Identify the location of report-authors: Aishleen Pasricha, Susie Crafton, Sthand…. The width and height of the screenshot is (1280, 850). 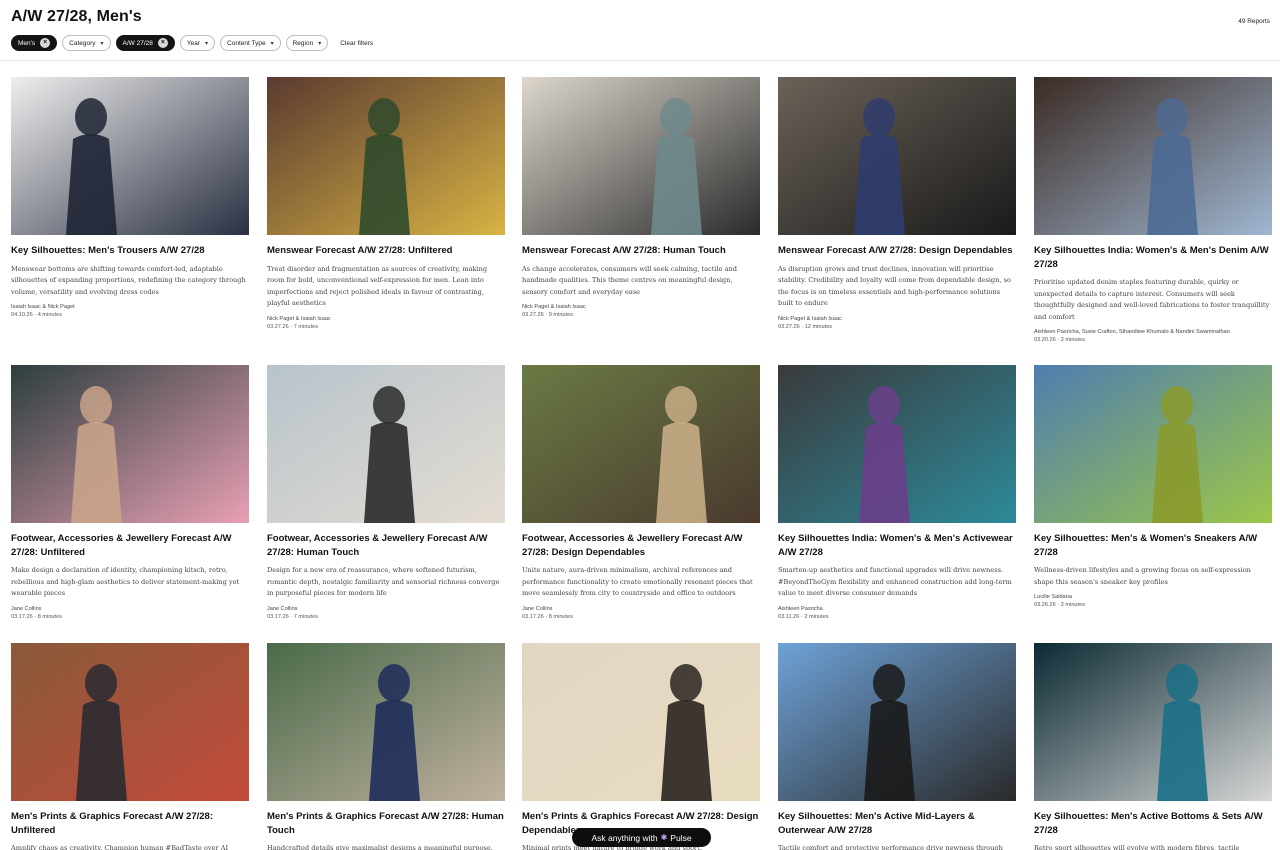
(1132, 332).